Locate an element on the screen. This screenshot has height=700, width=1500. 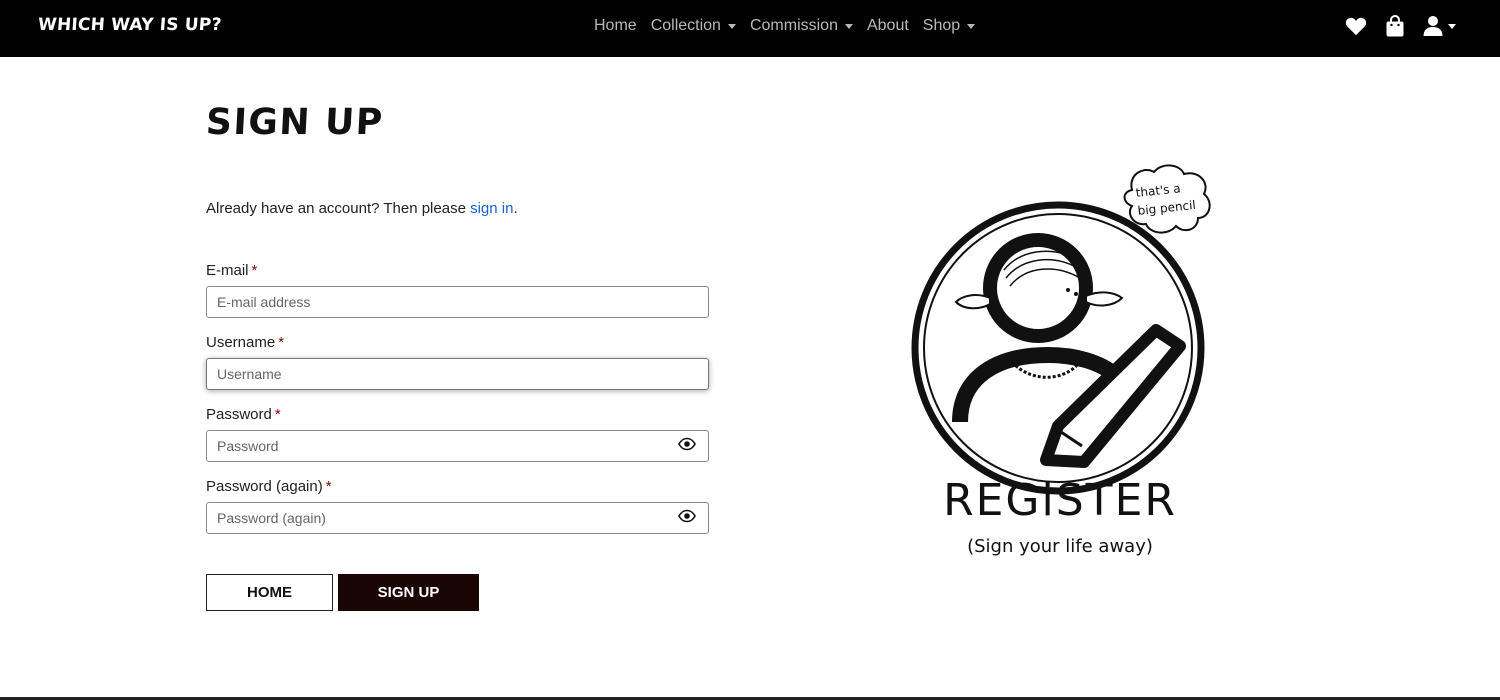
nav-collection: Collection is located at coordinates (693, 26).